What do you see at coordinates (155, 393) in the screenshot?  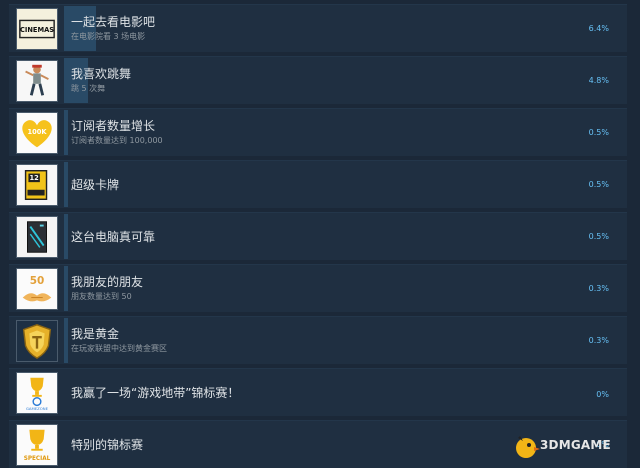 I see `achievement-title: 我赢了一场“游戏地带”锦标赛！` at bounding box center [155, 393].